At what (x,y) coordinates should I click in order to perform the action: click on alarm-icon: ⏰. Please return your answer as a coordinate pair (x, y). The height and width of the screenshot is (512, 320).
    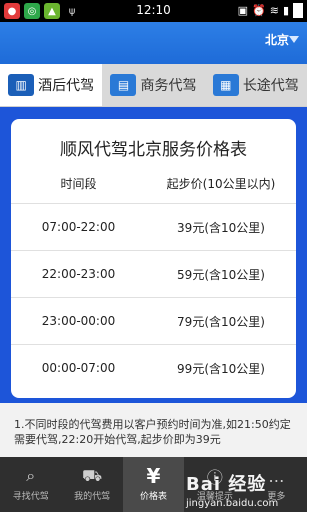
    Looking at the image, I should click on (259, 10).